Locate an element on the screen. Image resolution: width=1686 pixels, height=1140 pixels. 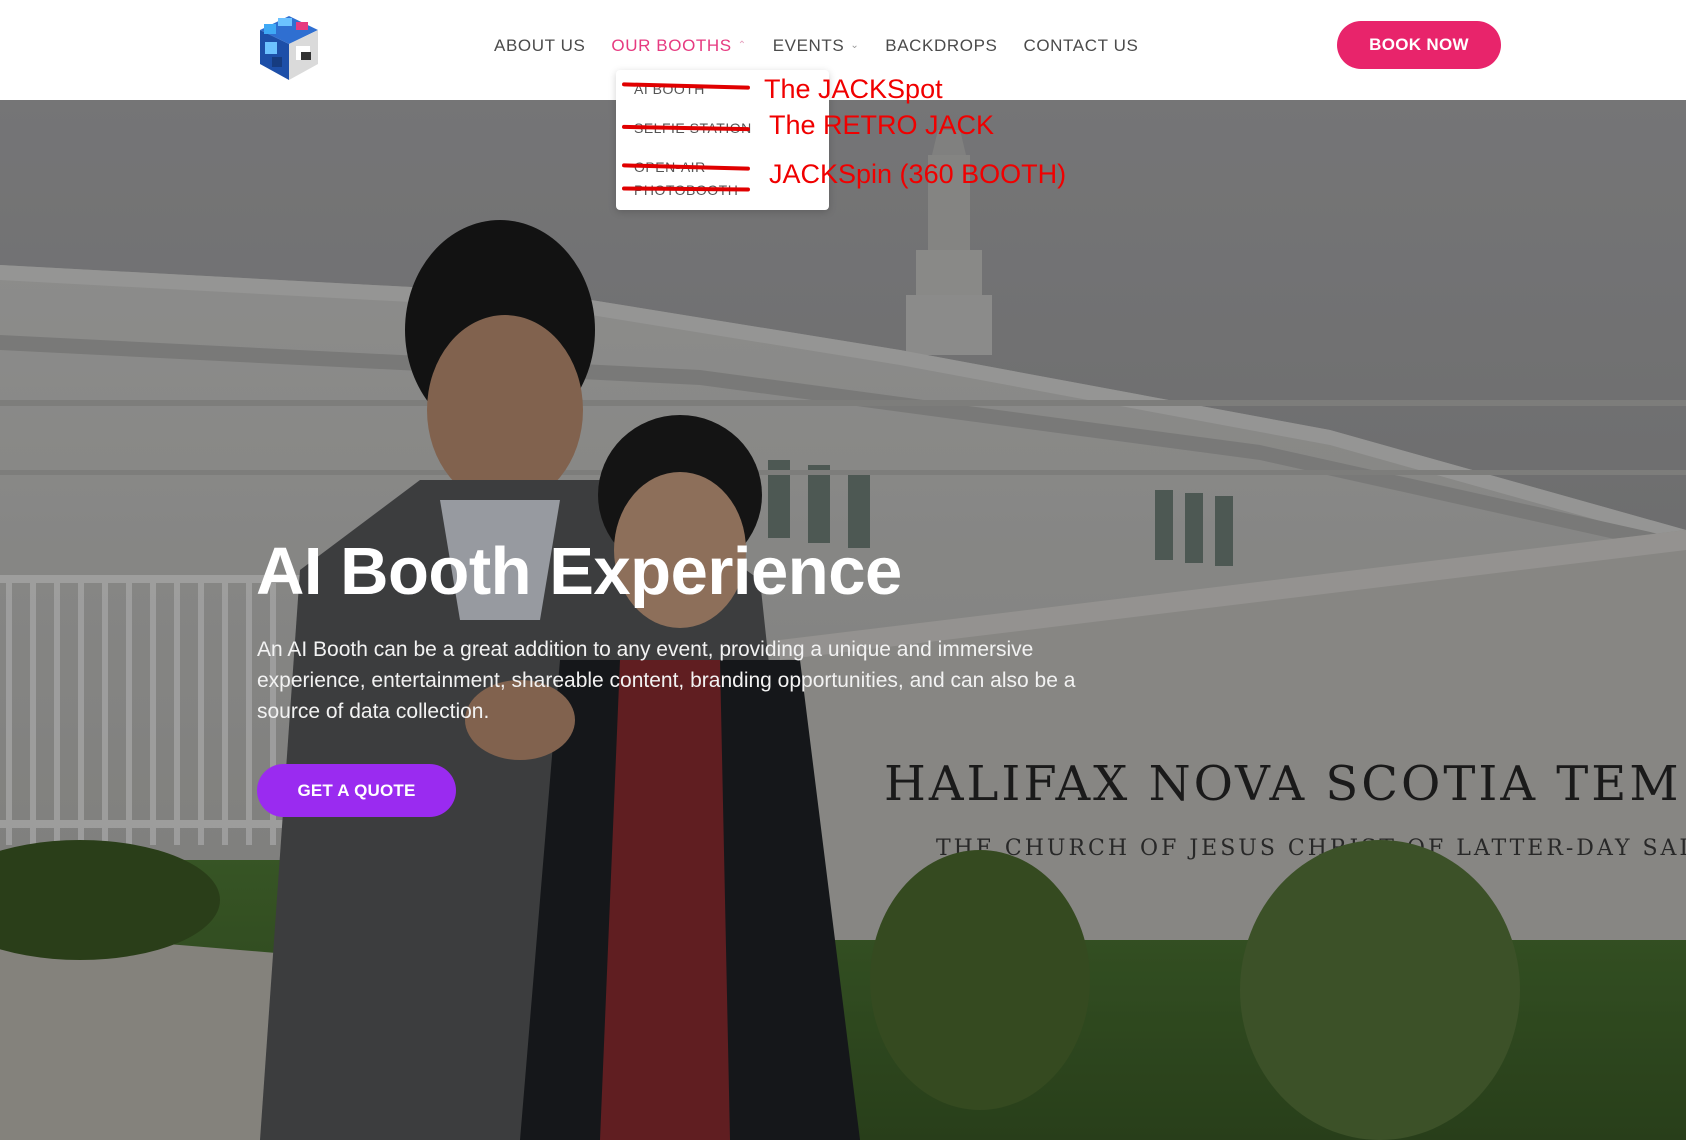
nav-contact-us-label: CONTACT US is located at coordinates (1081, 45).